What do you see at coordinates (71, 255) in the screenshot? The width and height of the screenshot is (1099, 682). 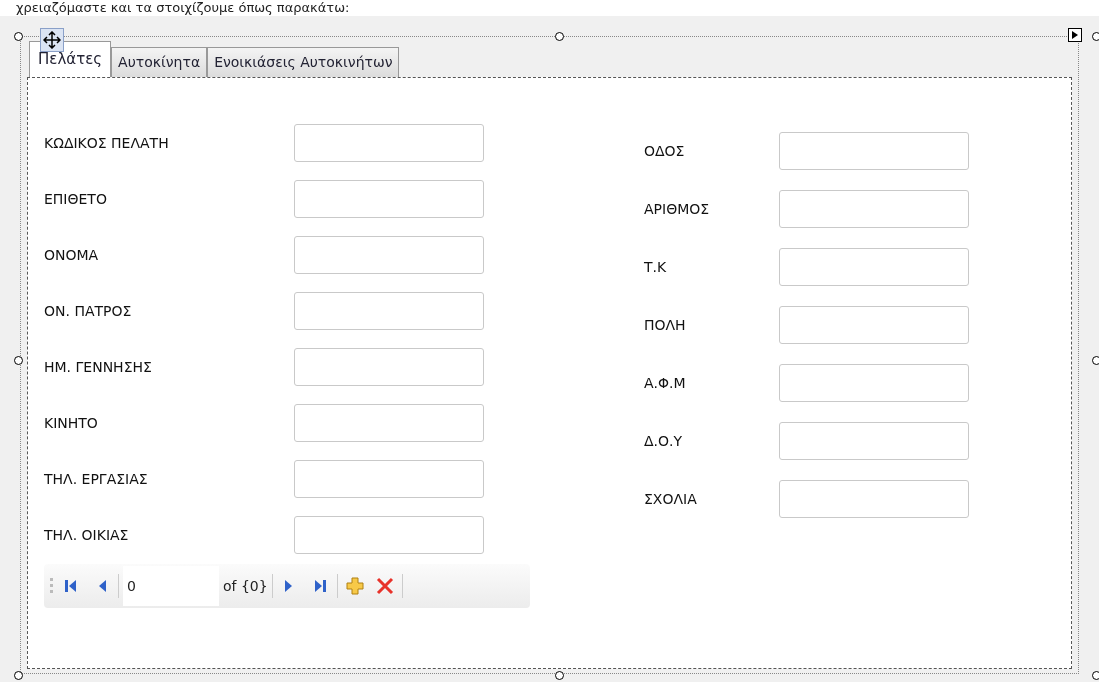 I see `field-label: ΟΝΟΜΑ` at bounding box center [71, 255].